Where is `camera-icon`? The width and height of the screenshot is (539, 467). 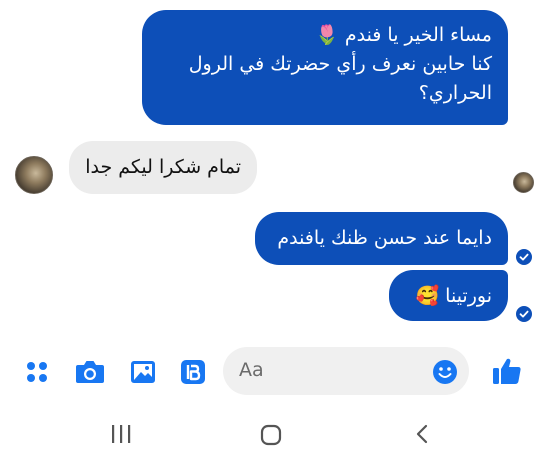 camera-icon is located at coordinates (90, 372).